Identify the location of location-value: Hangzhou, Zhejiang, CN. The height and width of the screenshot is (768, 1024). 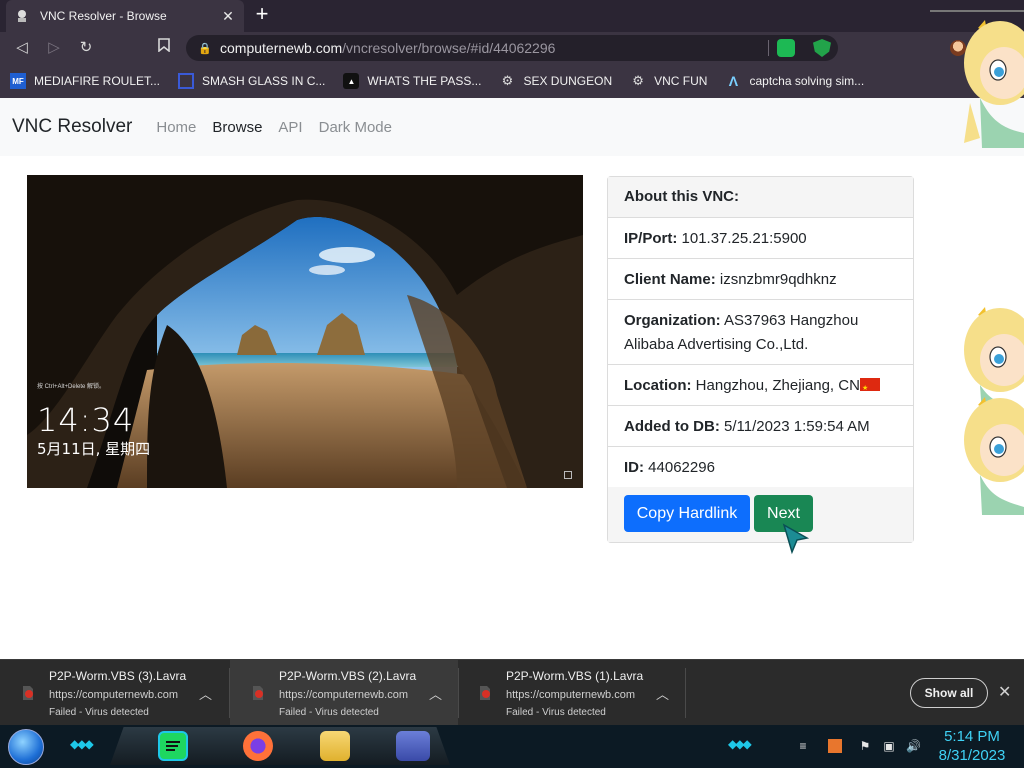
(777, 385).